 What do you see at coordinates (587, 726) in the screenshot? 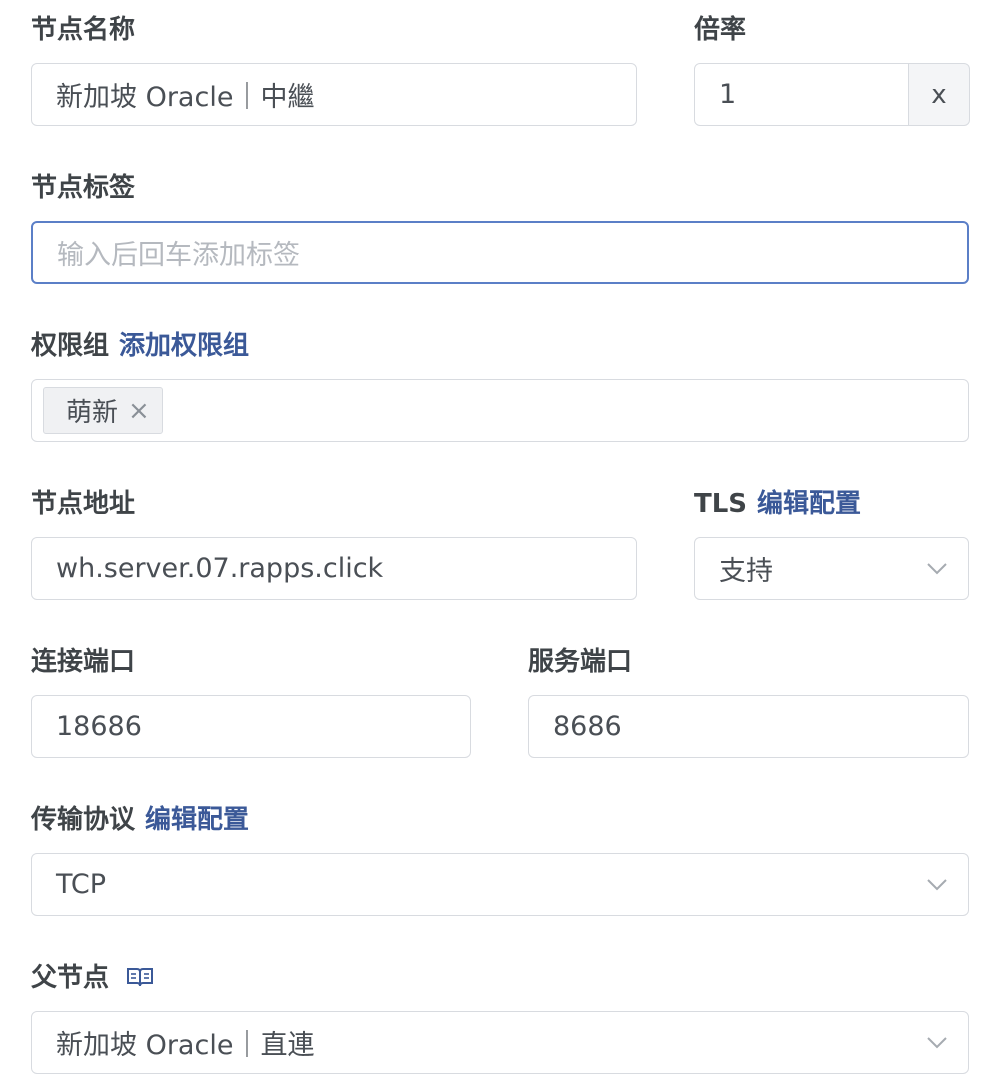
I see `service-port-value: 8686` at bounding box center [587, 726].